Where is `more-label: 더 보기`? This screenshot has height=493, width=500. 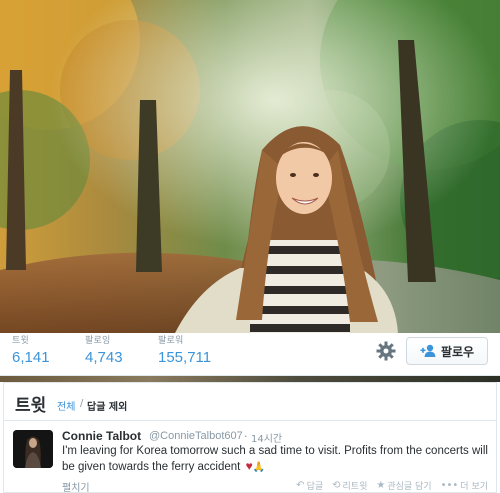 more-label: 더 보기 is located at coordinates (474, 487).